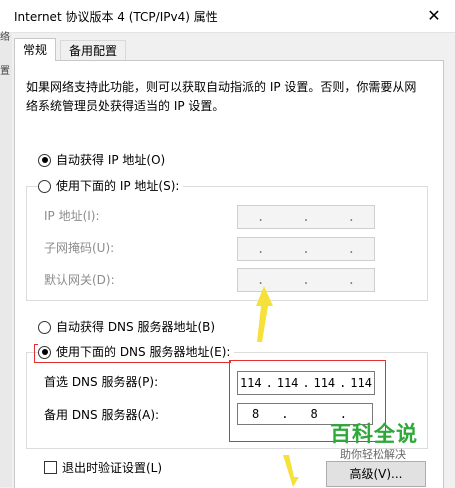 The width and height of the screenshot is (455, 488). Describe the element at coordinates (79, 280) in the screenshot. I see `default-gateway-label: 默认网关(D):` at that location.